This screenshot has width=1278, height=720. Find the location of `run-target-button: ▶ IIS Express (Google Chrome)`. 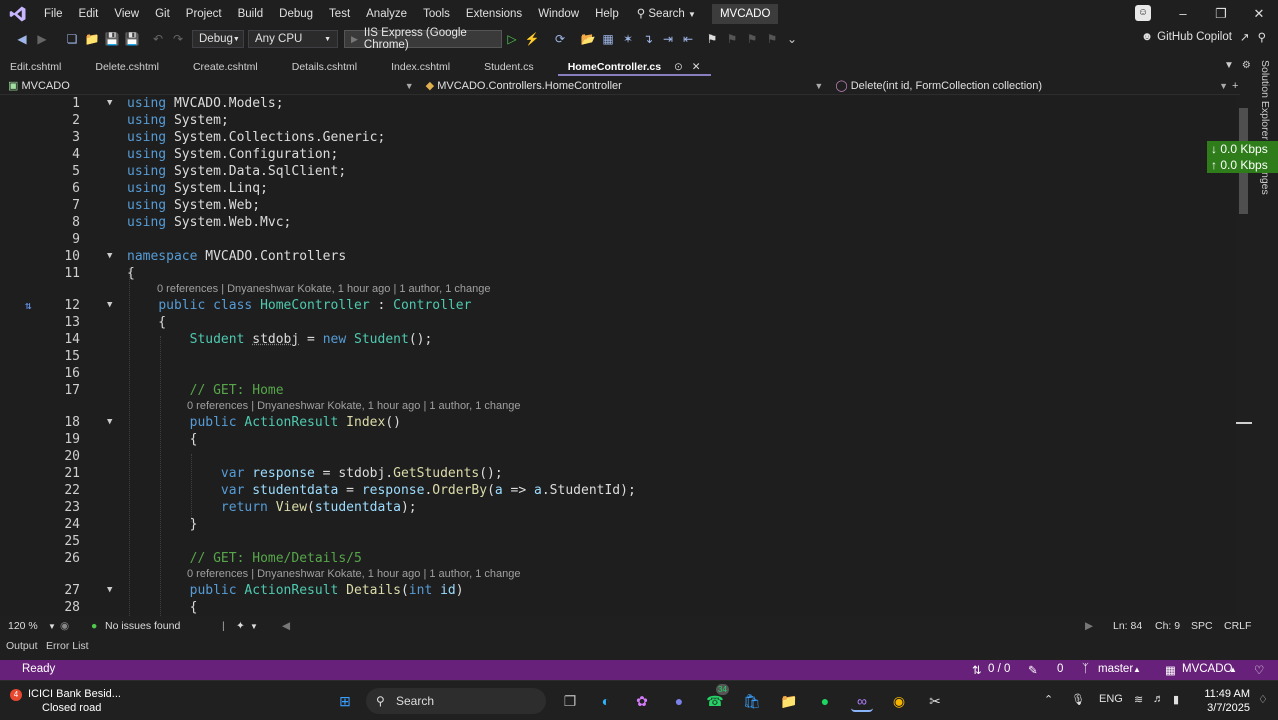

run-target-button: ▶ IIS Express (Google Chrome) is located at coordinates (423, 39).